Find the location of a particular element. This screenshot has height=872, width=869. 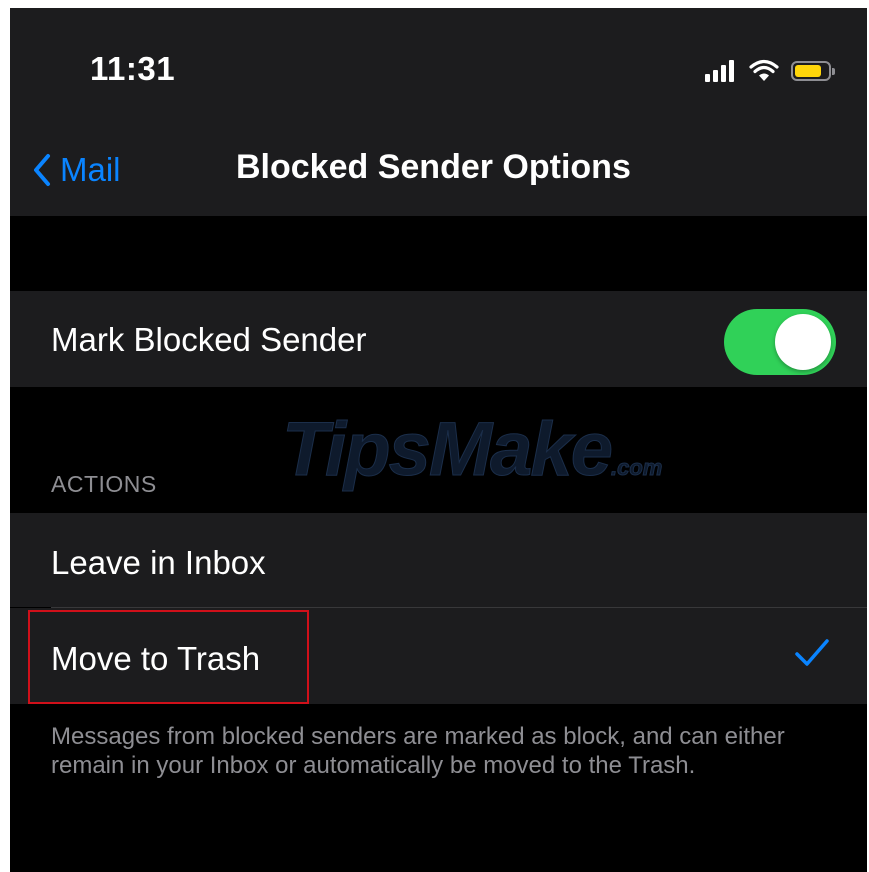

toggle-knob is located at coordinates (803, 342).